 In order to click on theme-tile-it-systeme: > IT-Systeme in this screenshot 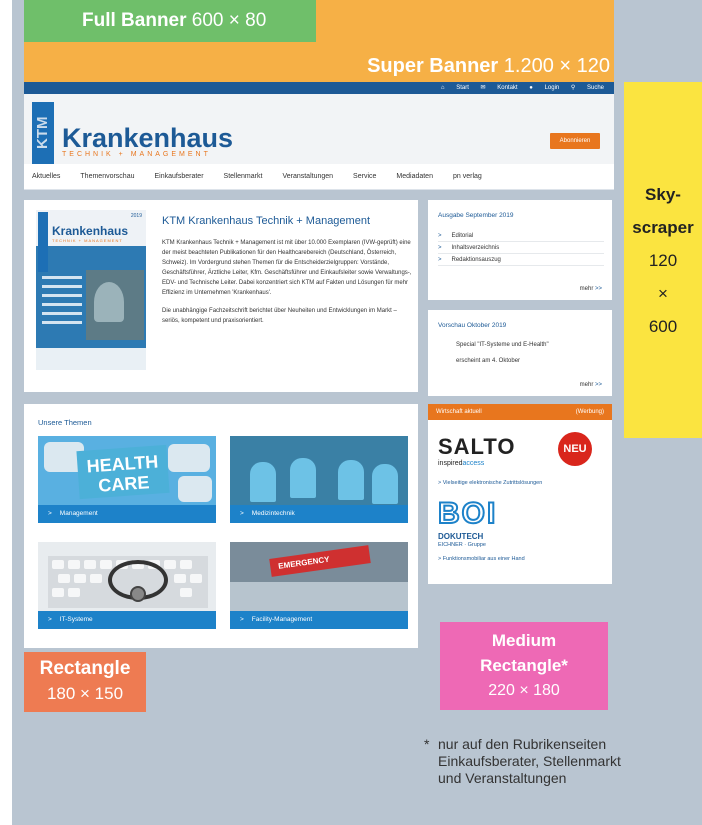, I will do `click(127, 585)`.